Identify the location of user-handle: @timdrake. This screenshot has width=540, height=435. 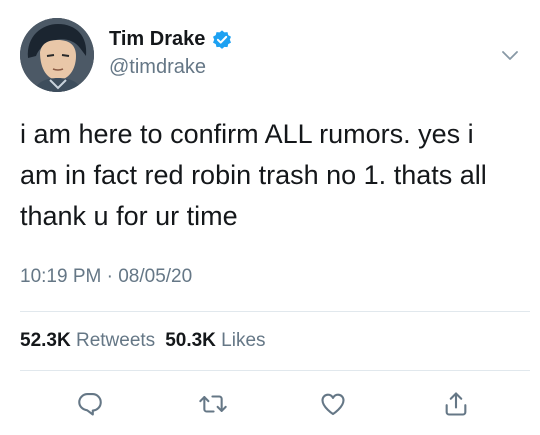
(157, 67).